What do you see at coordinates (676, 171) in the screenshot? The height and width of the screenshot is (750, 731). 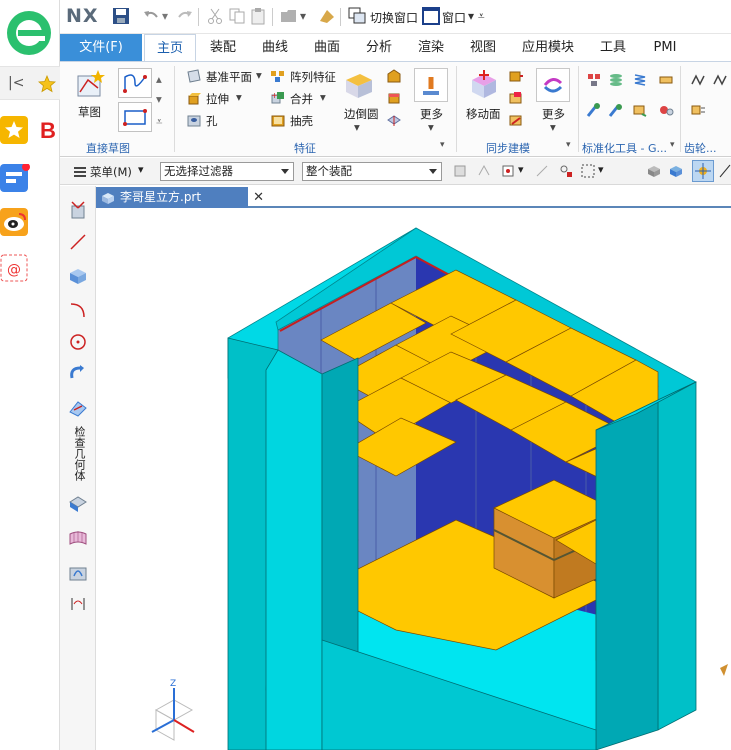 I see `view-cube-icon` at bounding box center [676, 171].